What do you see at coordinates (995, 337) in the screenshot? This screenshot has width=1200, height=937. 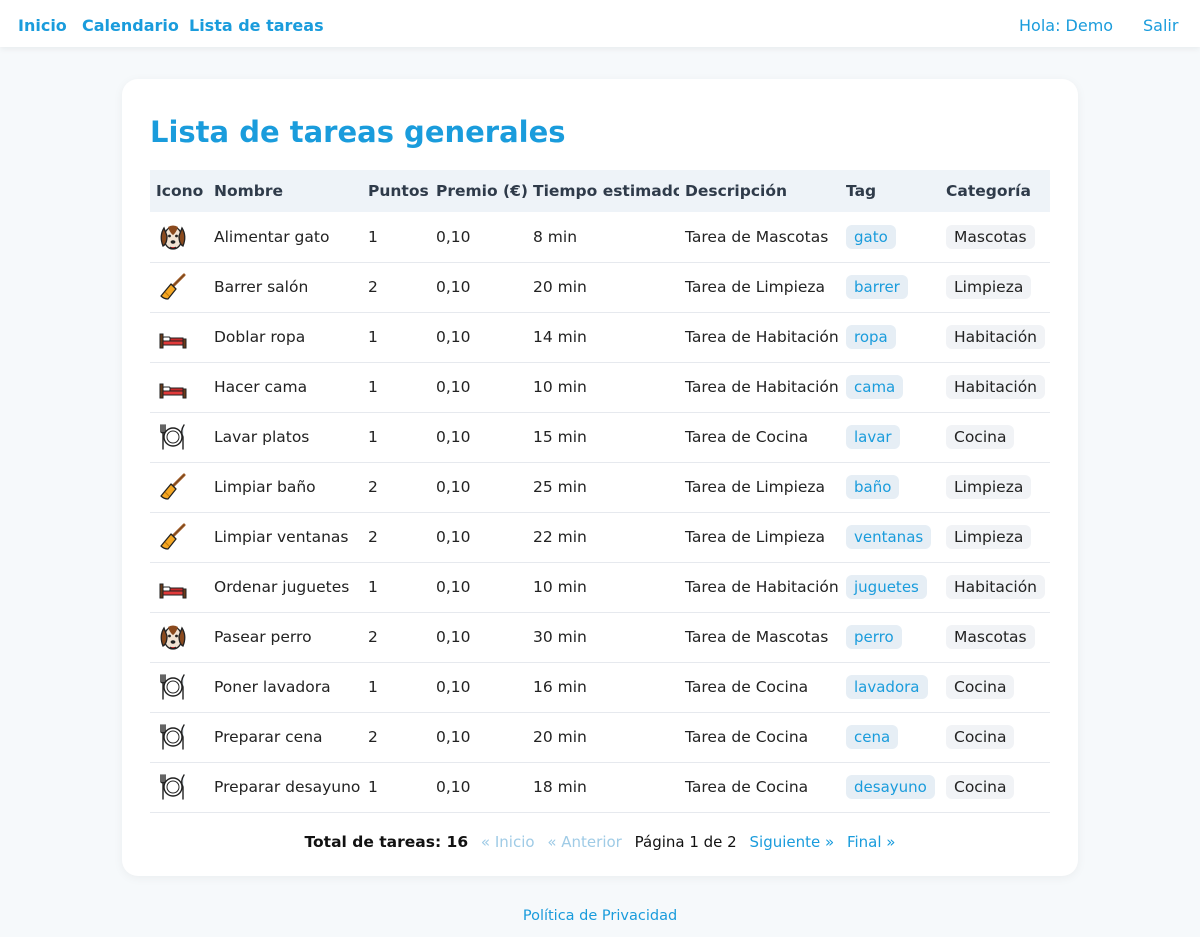 I see `task-category-cell: Habitación` at bounding box center [995, 337].